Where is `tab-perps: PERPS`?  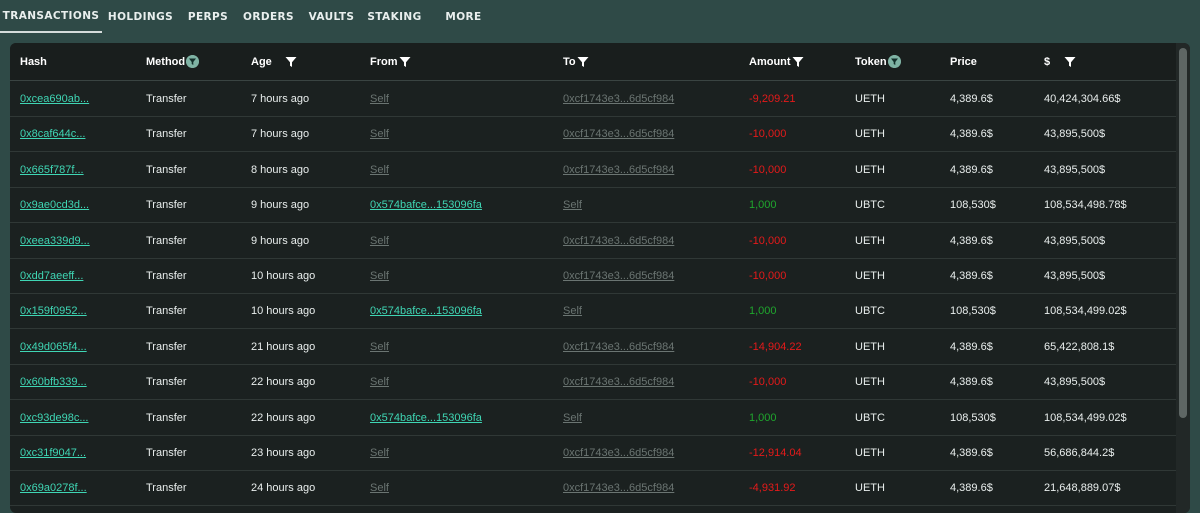 tab-perps: PERPS is located at coordinates (208, 16).